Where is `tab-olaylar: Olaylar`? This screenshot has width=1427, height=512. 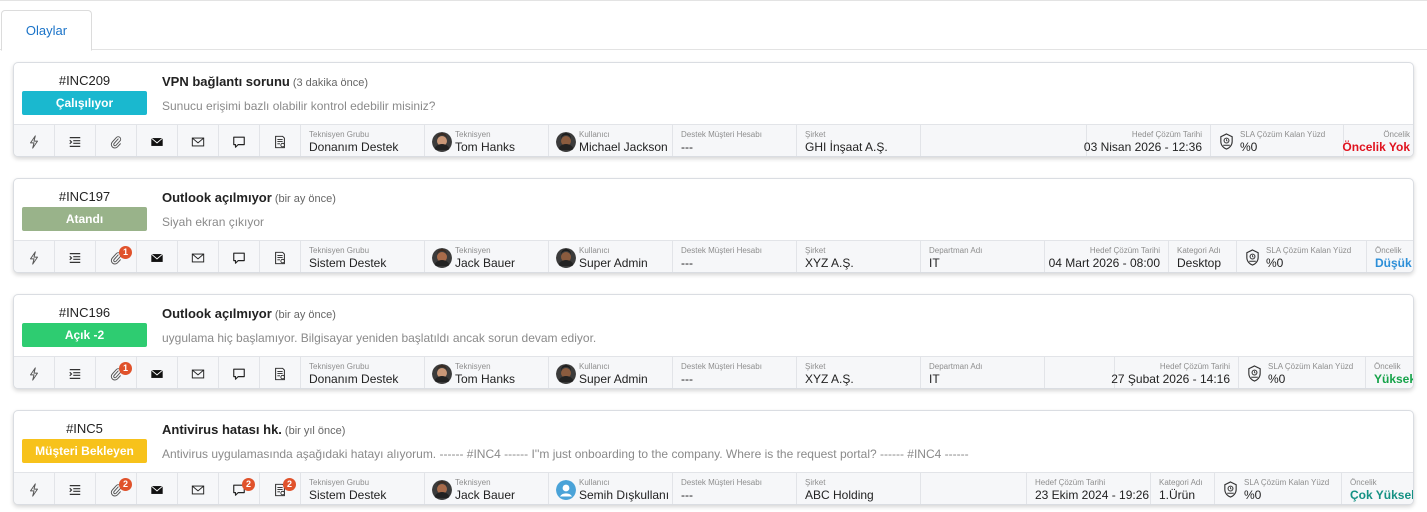
tab-olaylar: Olaylar is located at coordinates (46, 30).